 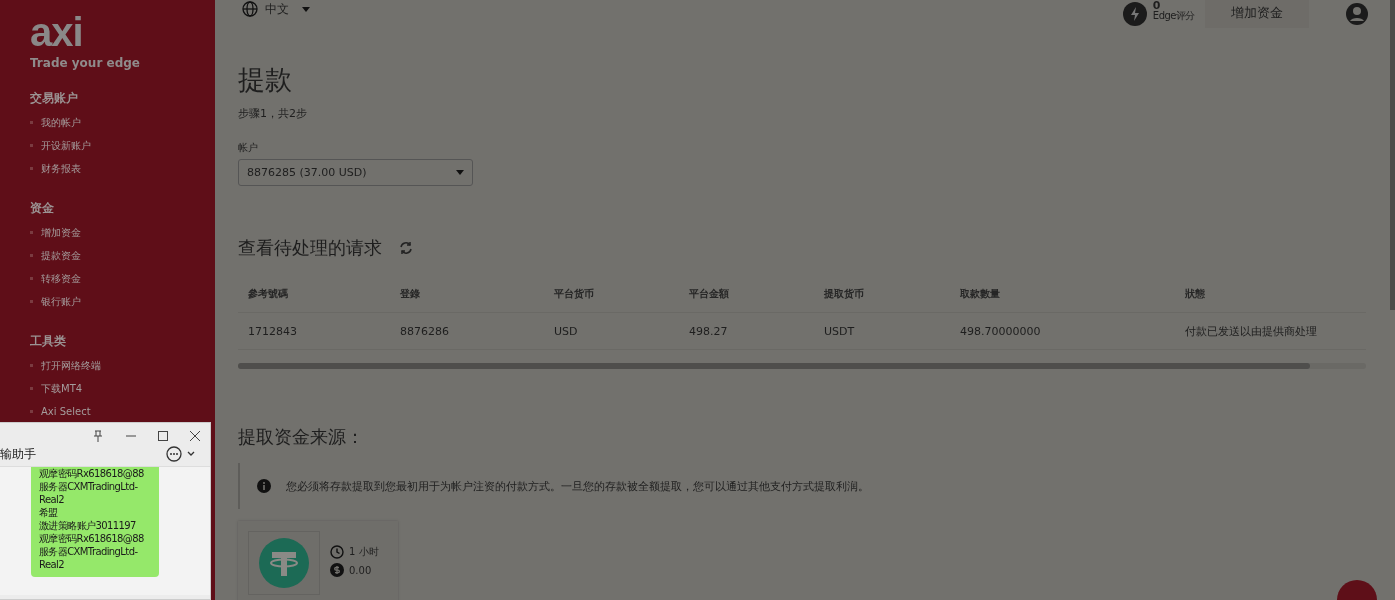 What do you see at coordinates (181, 454) in the screenshot?
I see `chat-bubble-icon` at bounding box center [181, 454].